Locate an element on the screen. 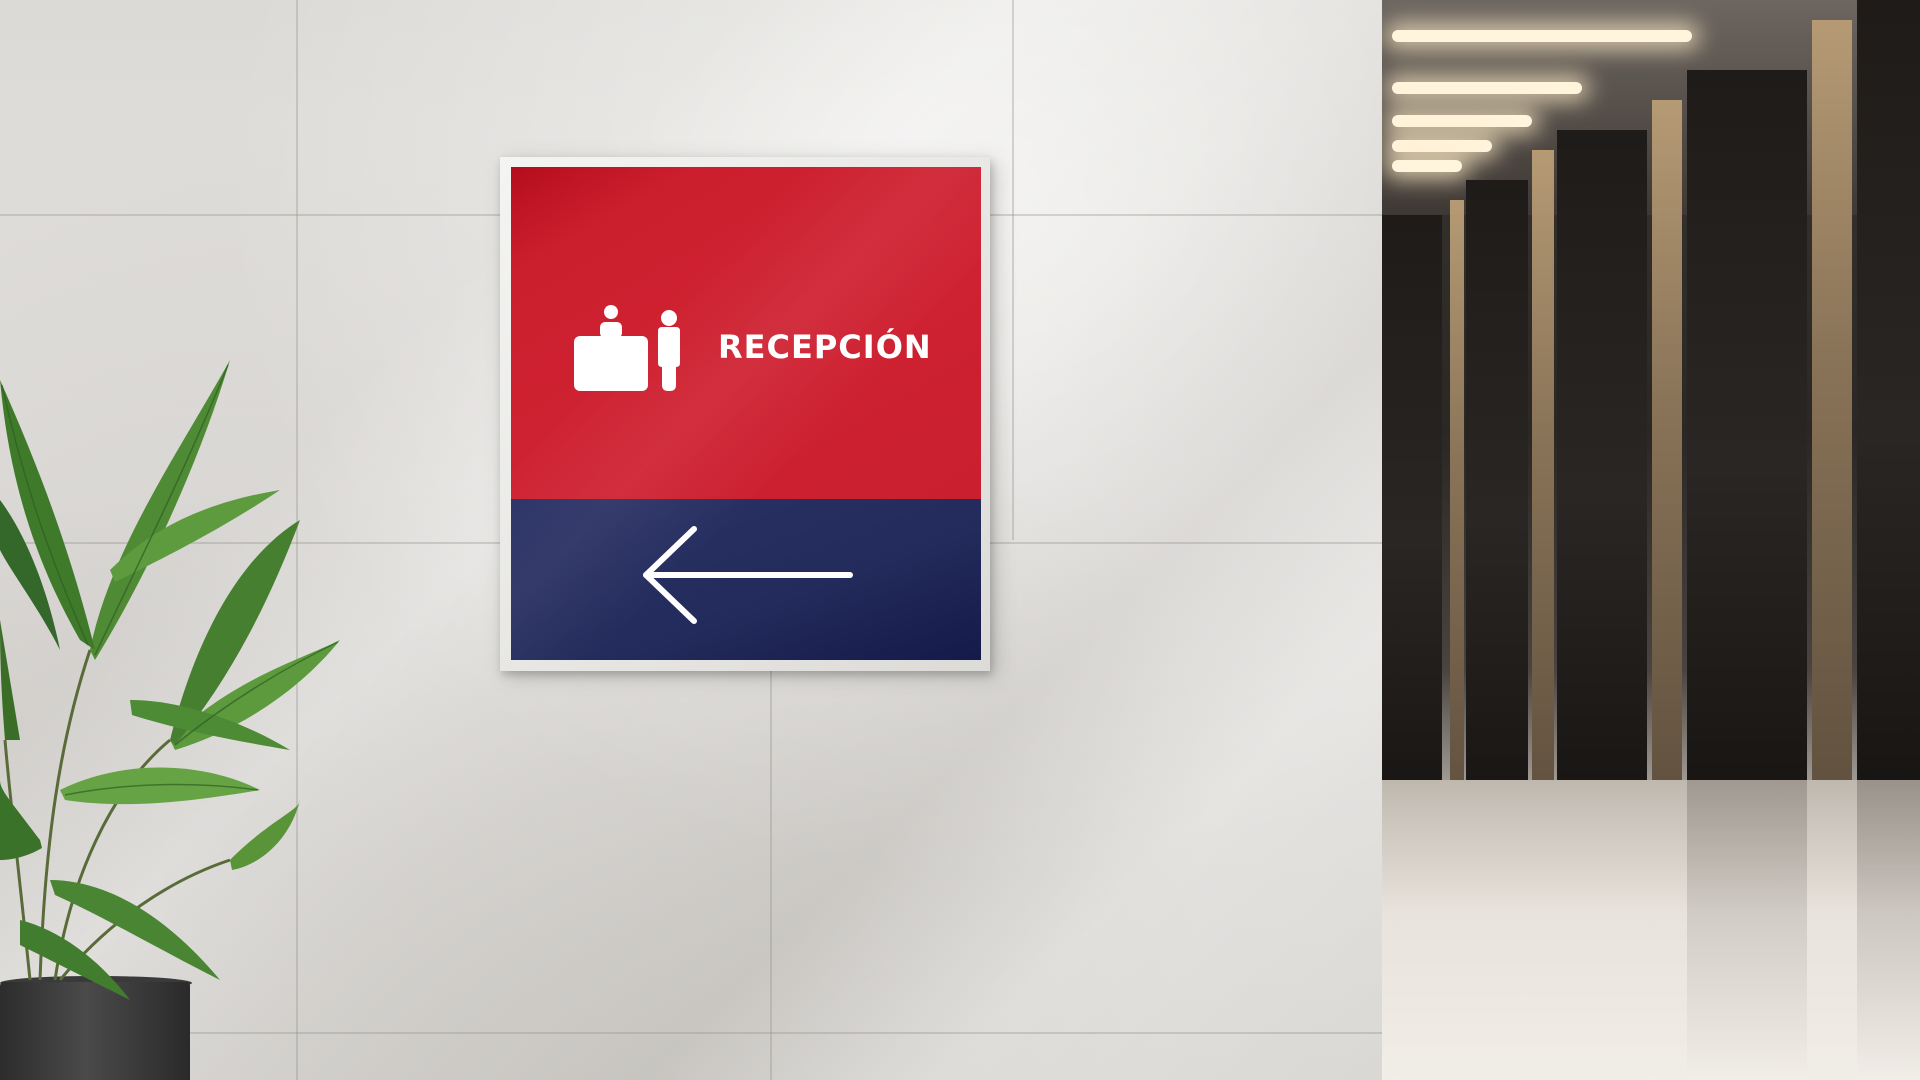 The image size is (1920, 1080). potted-plant is located at coordinates (170, 680).